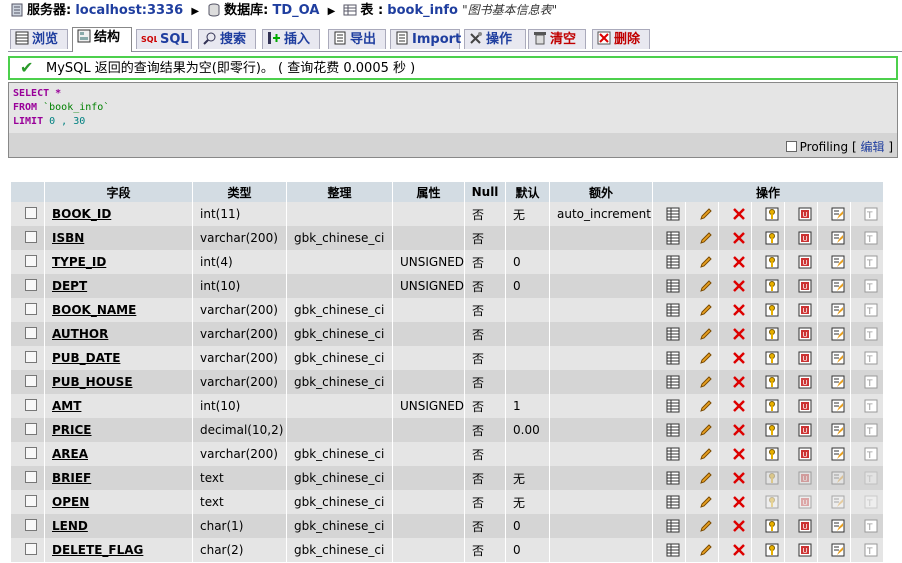  I want to click on field-name: PRICE, so click(118, 430).